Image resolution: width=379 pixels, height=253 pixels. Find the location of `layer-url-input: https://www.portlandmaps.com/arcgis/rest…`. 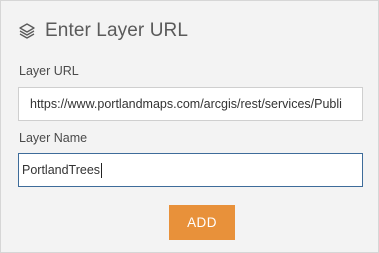

layer-url-input: https://www.portlandmaps.com/arcgis/rest… is located at coordinates (190, 104).